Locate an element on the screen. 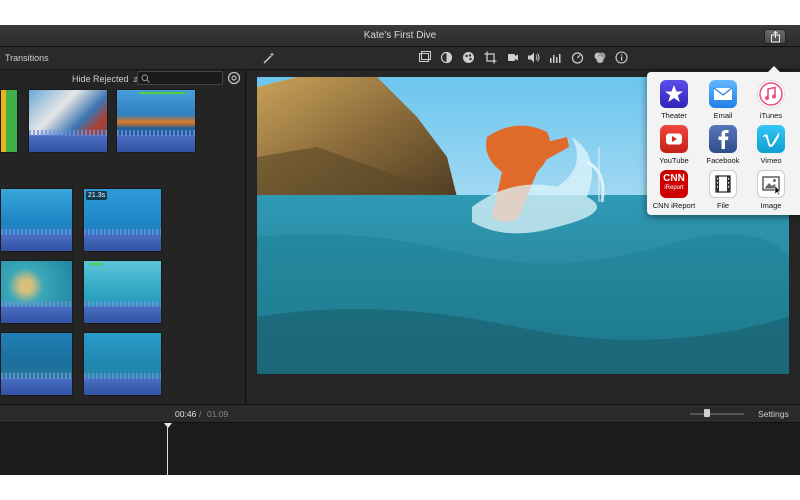 The image size is (800, 500). share-item-label: YouTube is located at coordinates (674, 160).